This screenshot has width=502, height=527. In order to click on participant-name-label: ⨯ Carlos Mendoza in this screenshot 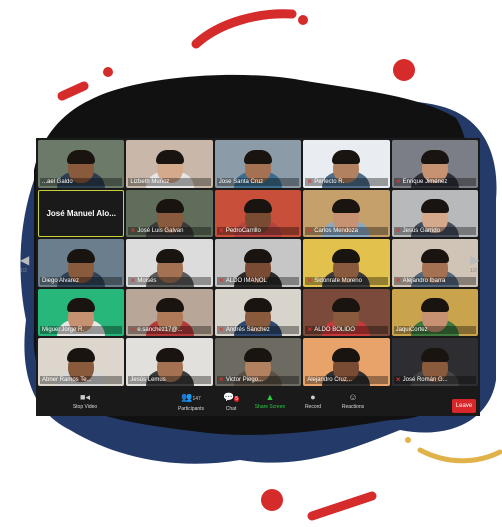, I will do `click(346, 231)`.